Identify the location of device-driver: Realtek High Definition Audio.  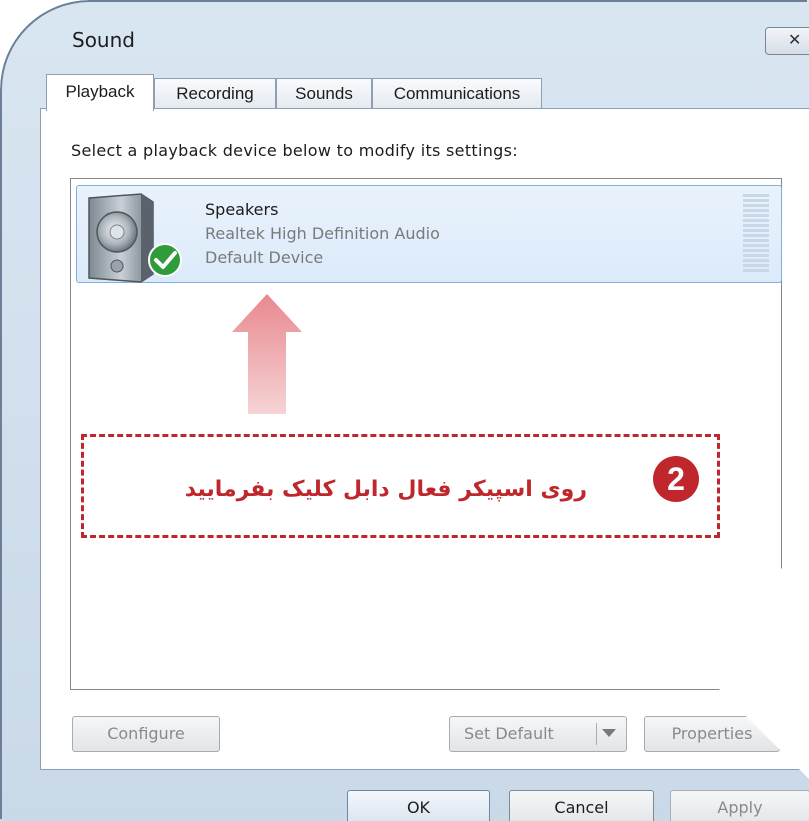
(322, 233).